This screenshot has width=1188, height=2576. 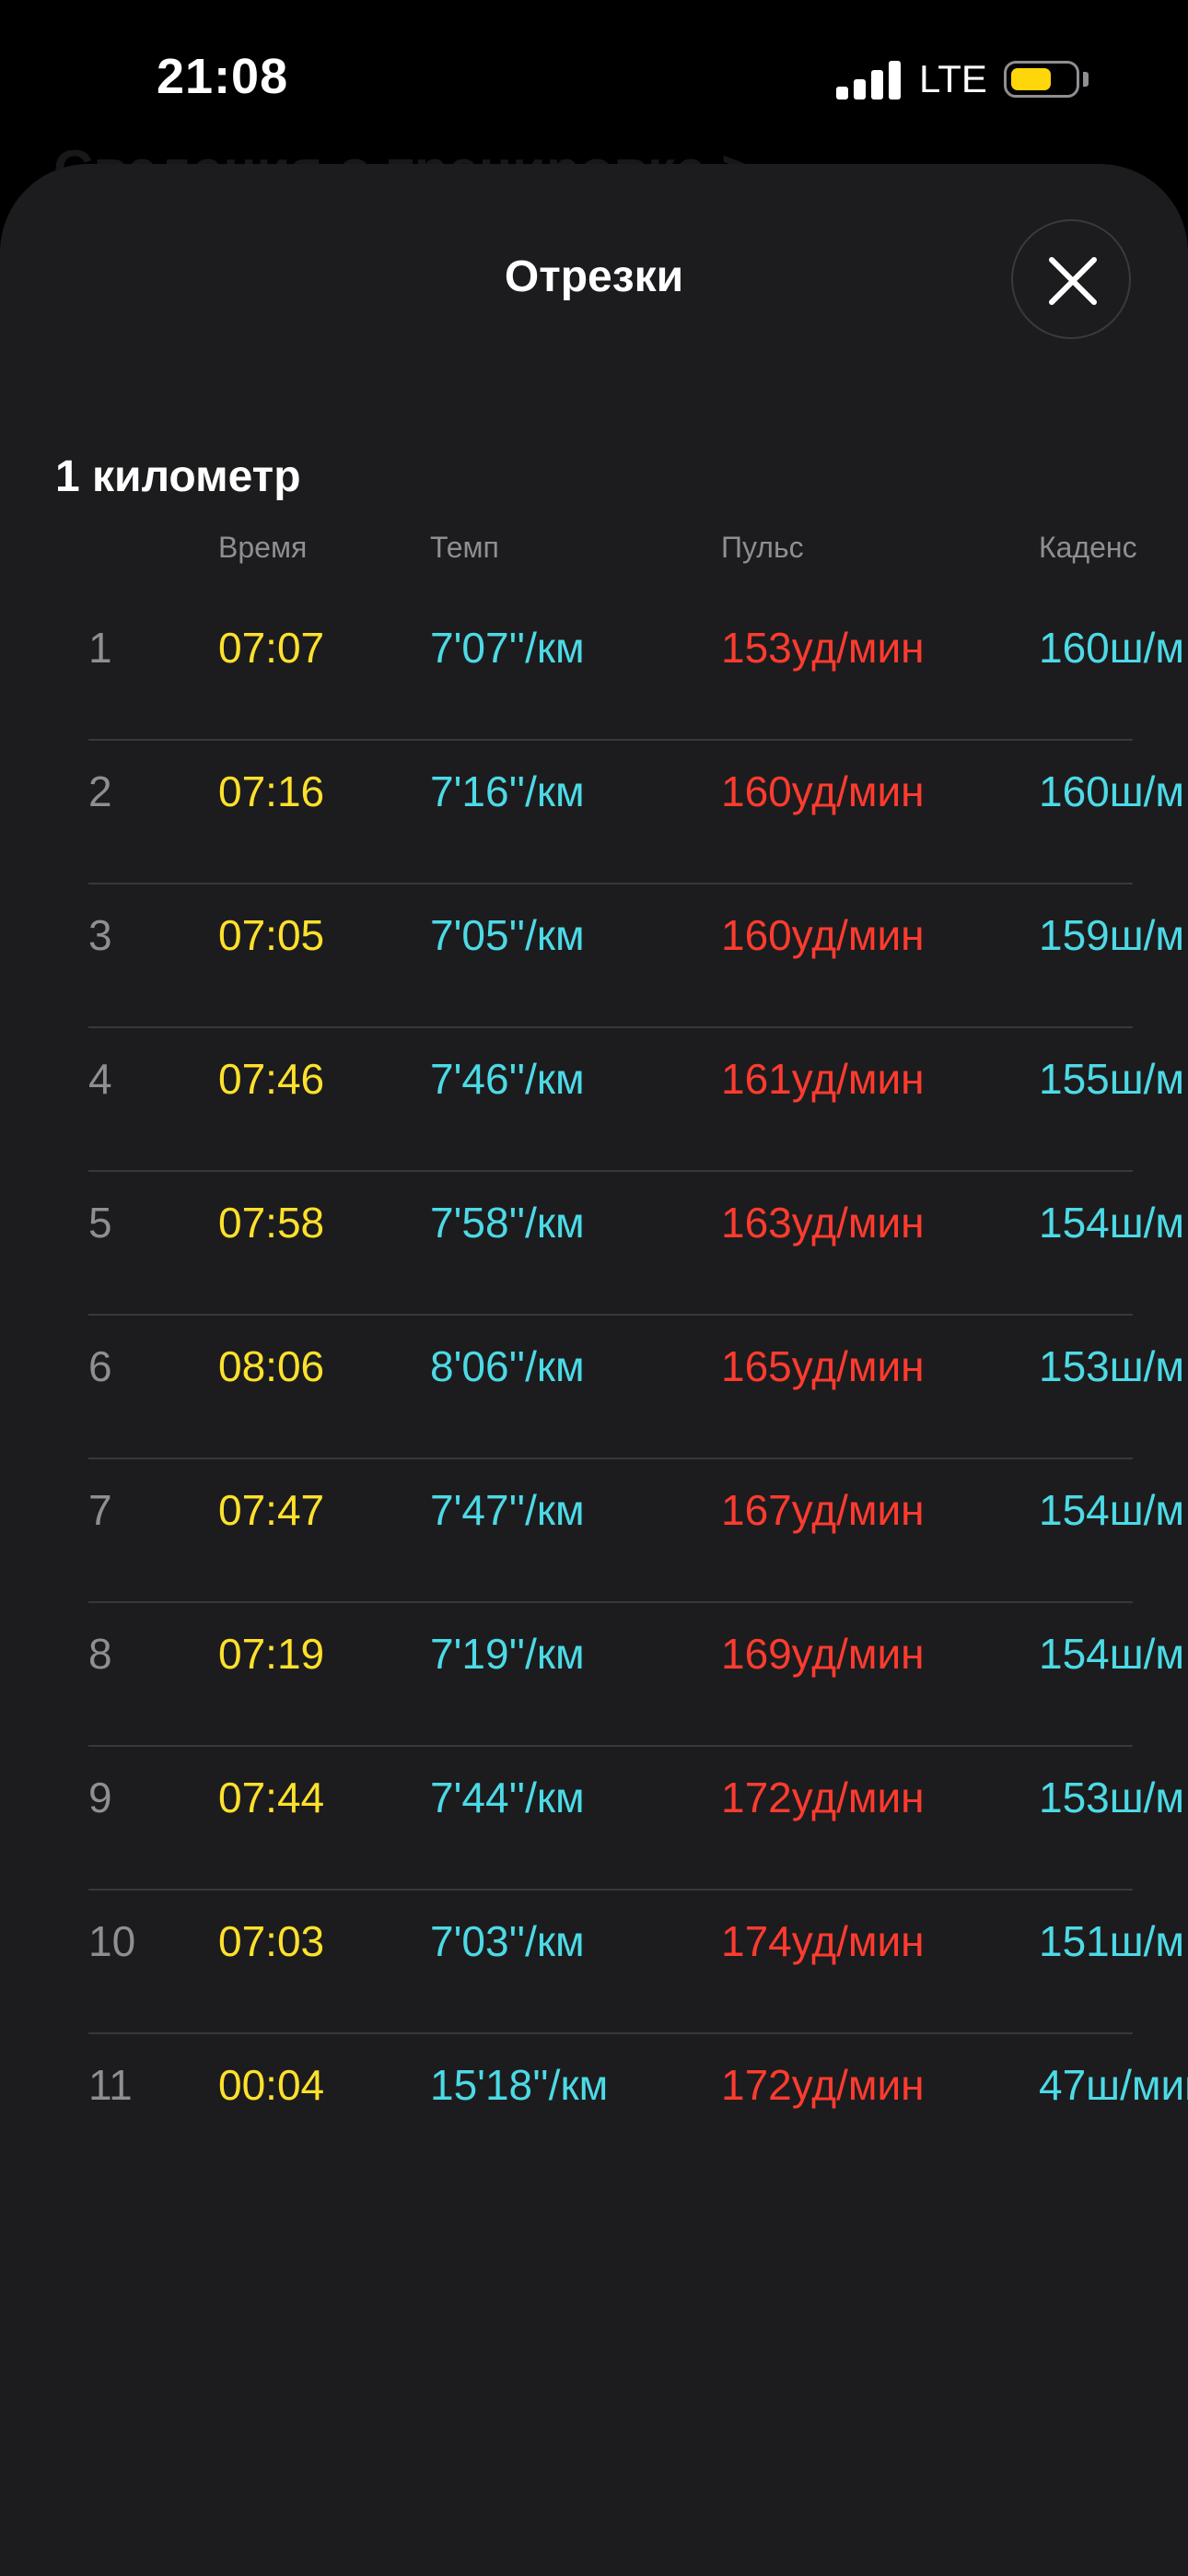 What do you see at coordinates (594, 812) in the screenshot?
I see `table-row: 2 07:16 7'16''/км 160уд/мин 160ш/м` at bounding box center [594, 812].